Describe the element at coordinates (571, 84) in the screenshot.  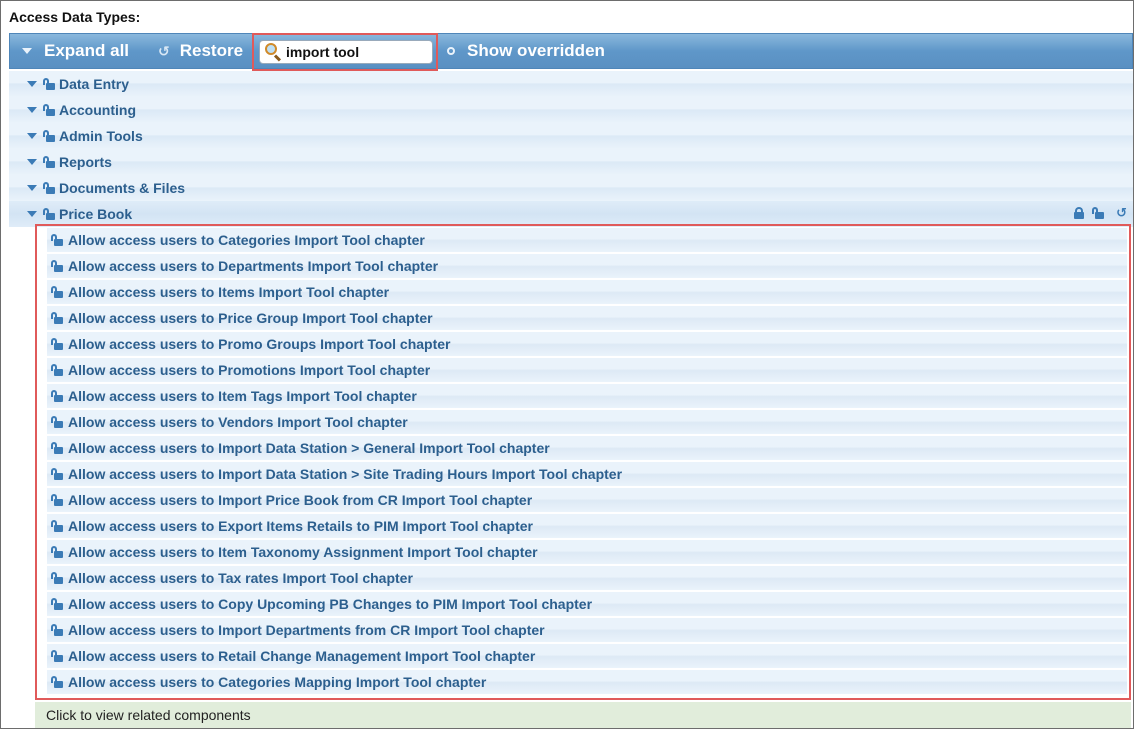
I see `tree-node-data-entry: Data Entry` at that location.